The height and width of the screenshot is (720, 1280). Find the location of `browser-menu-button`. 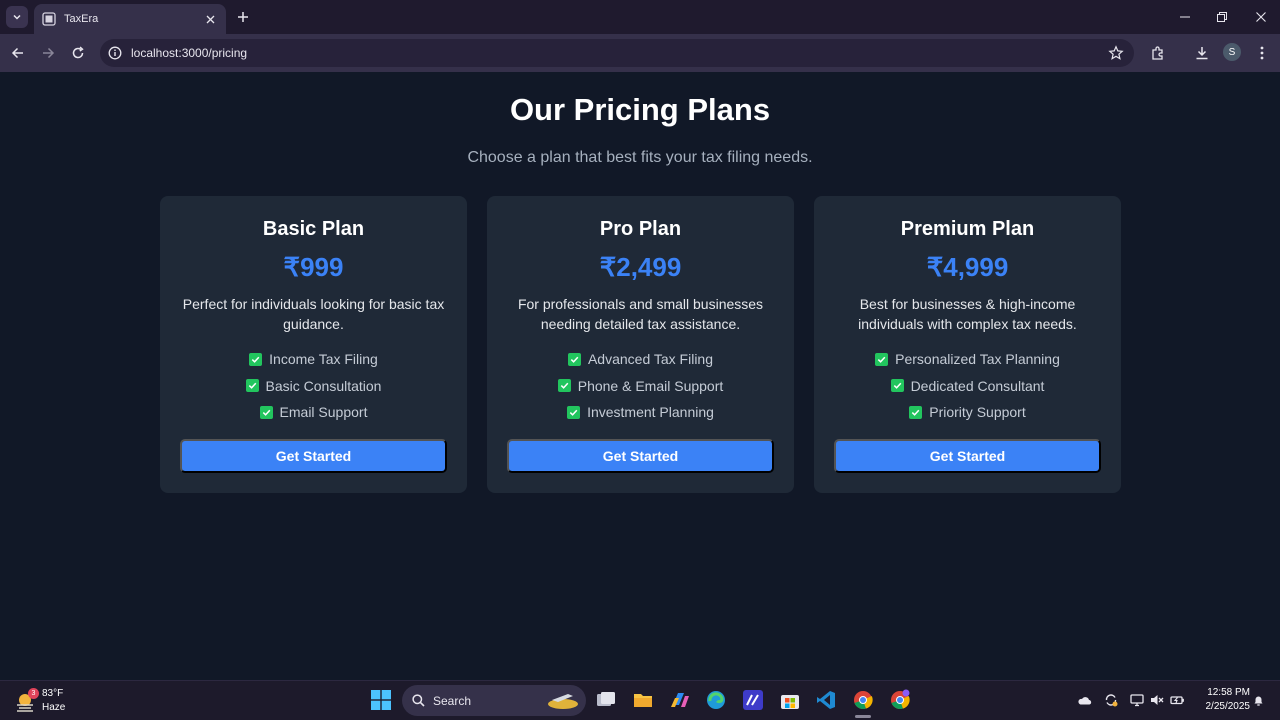

browser-menu-button is located at coordinates (1262, 53).